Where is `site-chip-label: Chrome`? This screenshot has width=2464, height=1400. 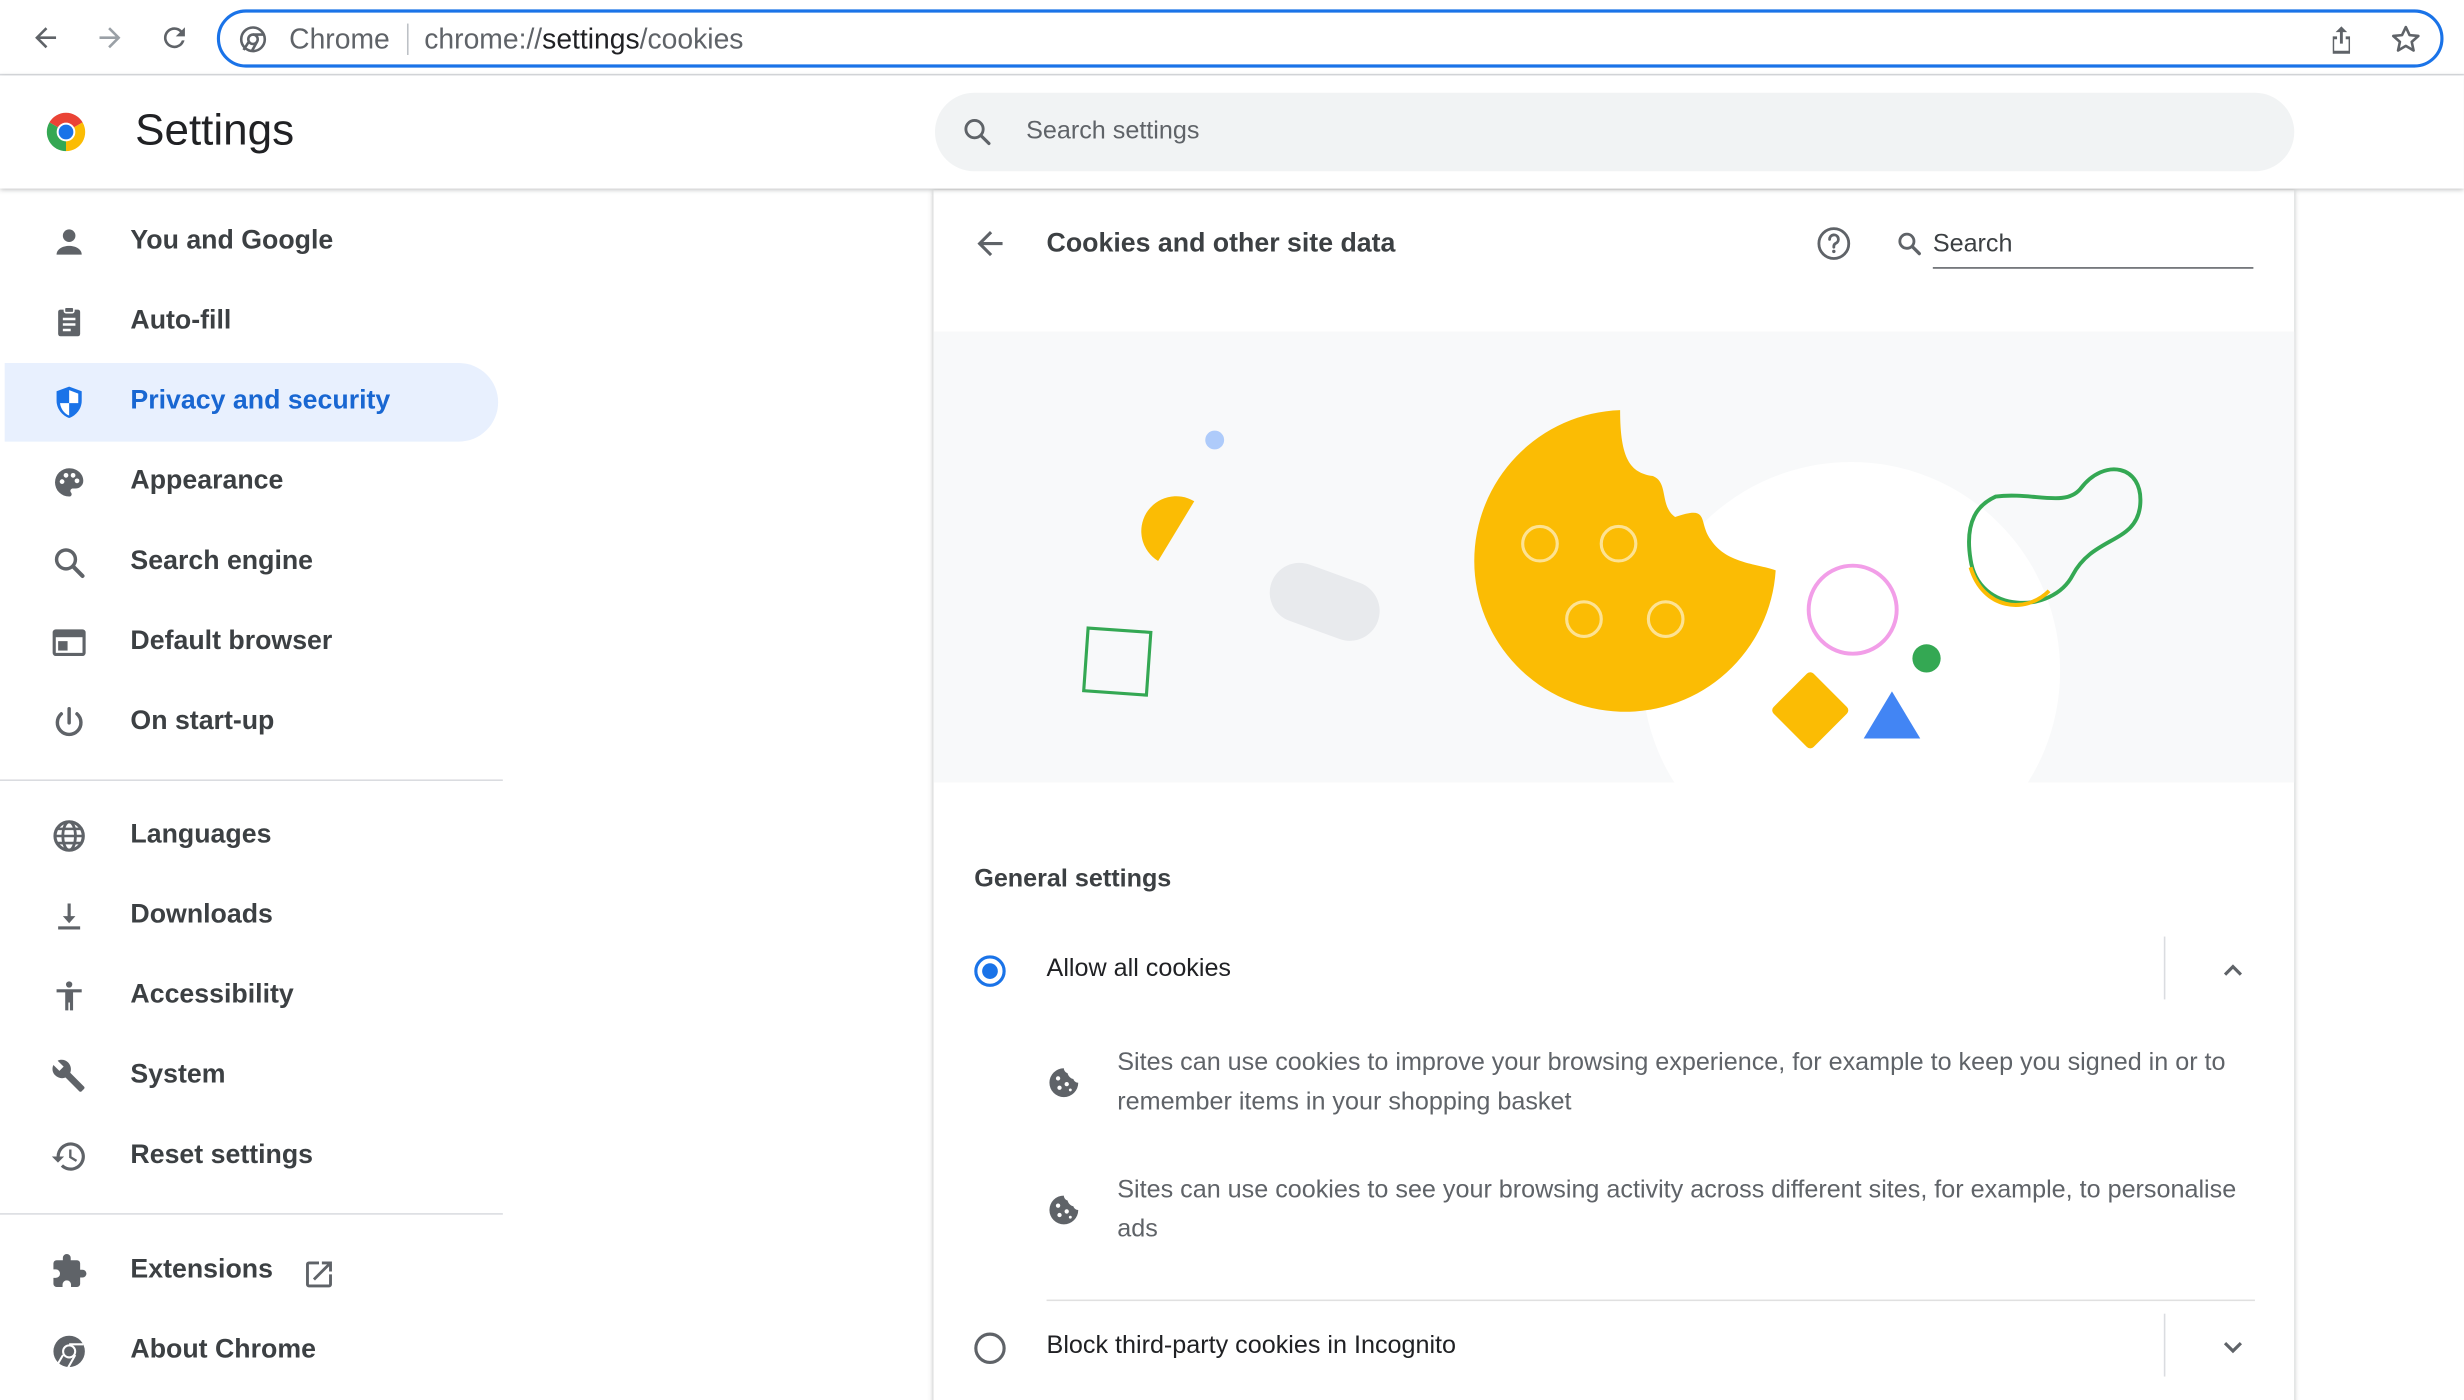
site-chip-label: Chrome is located at coordinates (339, 39).